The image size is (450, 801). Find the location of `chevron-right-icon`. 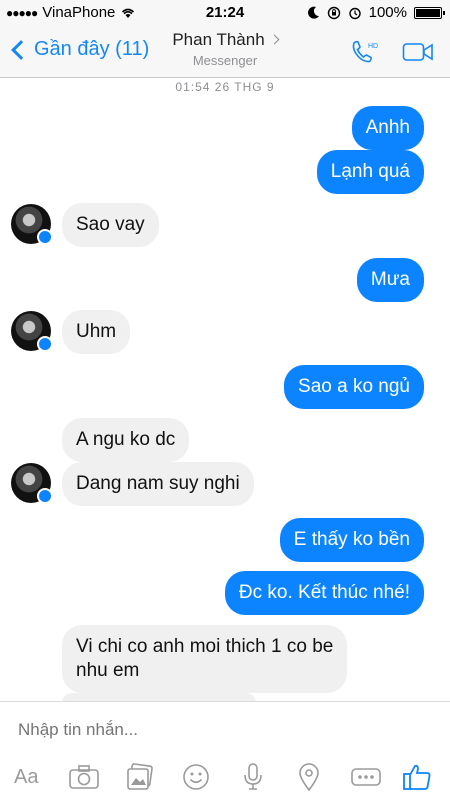

chevron-right-icon is located at coordinates (274, 39).